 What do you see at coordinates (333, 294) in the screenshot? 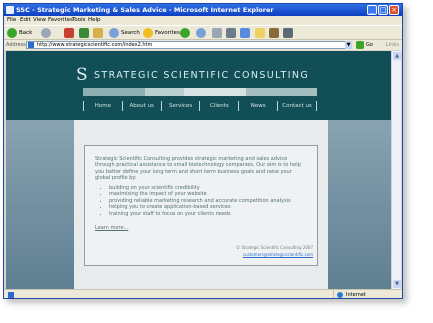
I see `status-divider` at bounding box center [333, 294].